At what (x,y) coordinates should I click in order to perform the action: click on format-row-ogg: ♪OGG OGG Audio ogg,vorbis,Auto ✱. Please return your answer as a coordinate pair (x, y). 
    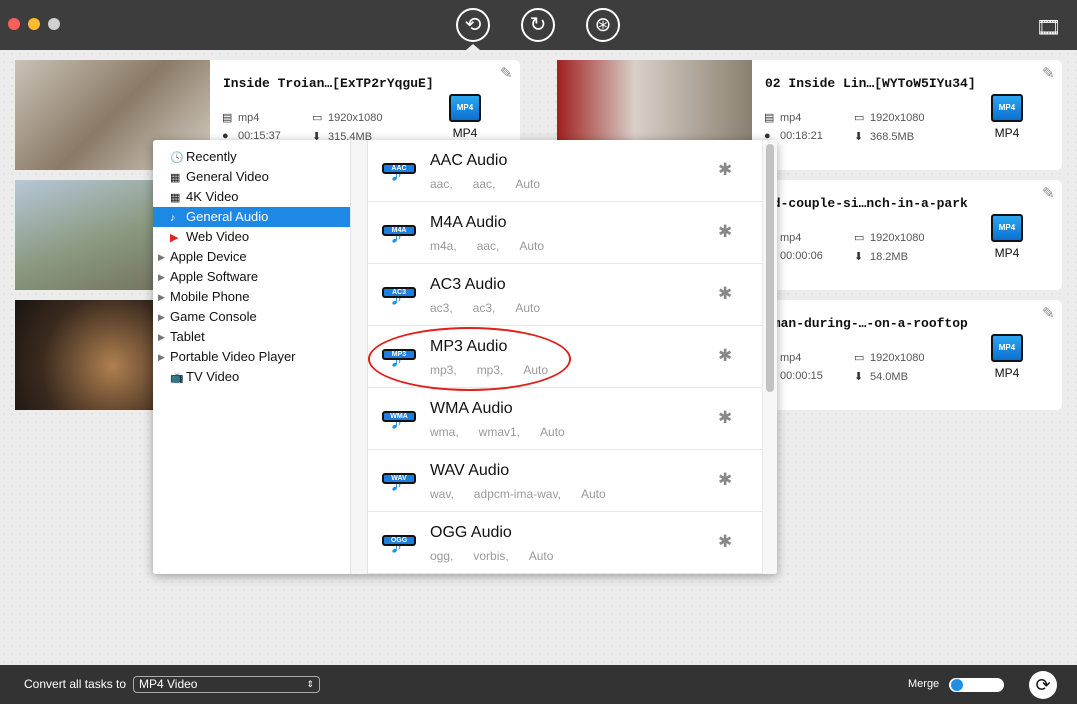
    Looking at the image, I should click on (565, 543).